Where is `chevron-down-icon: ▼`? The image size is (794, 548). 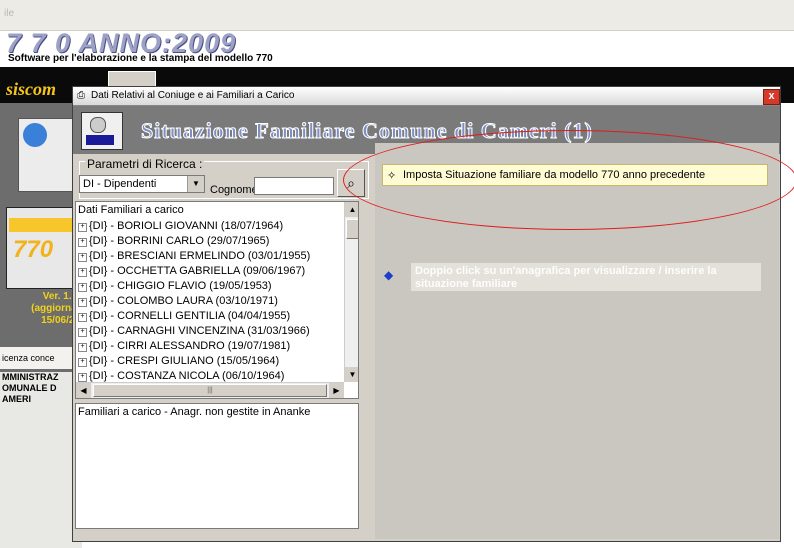
chevron-down-icon: ▼ is located at coordinates (195, 184).